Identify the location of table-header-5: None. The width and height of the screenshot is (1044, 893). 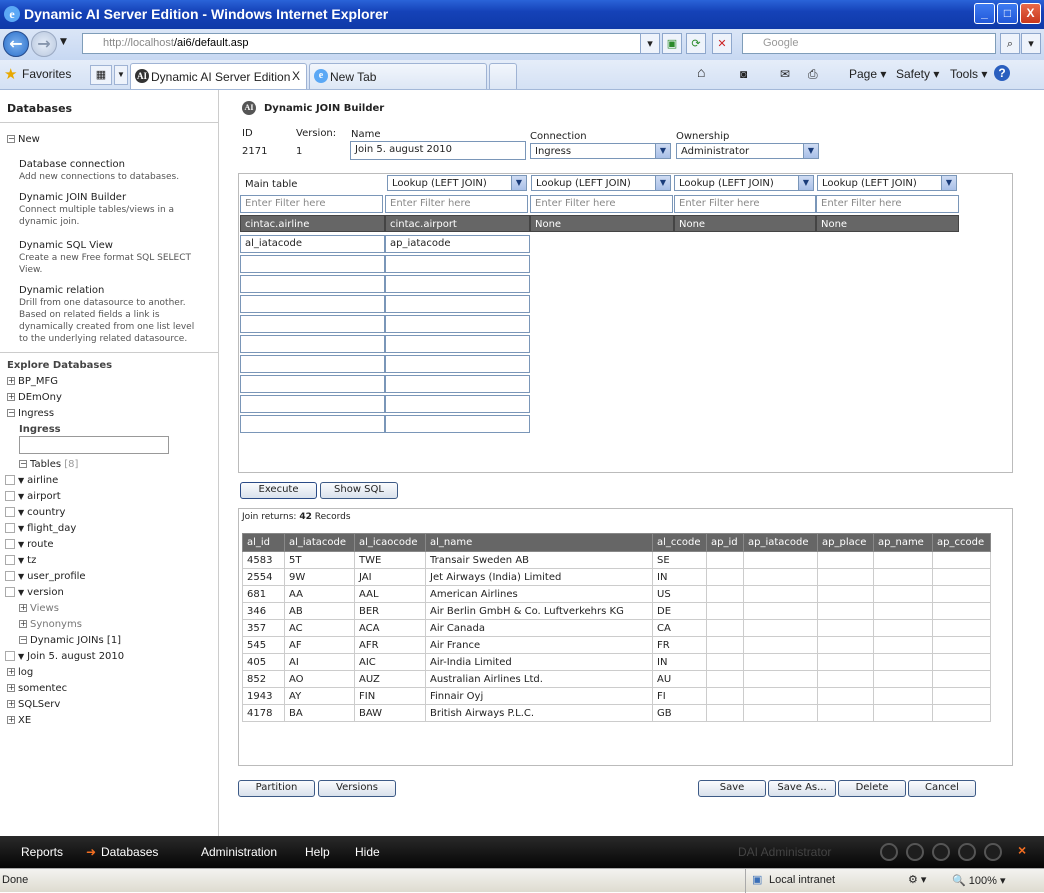
(887, 223).